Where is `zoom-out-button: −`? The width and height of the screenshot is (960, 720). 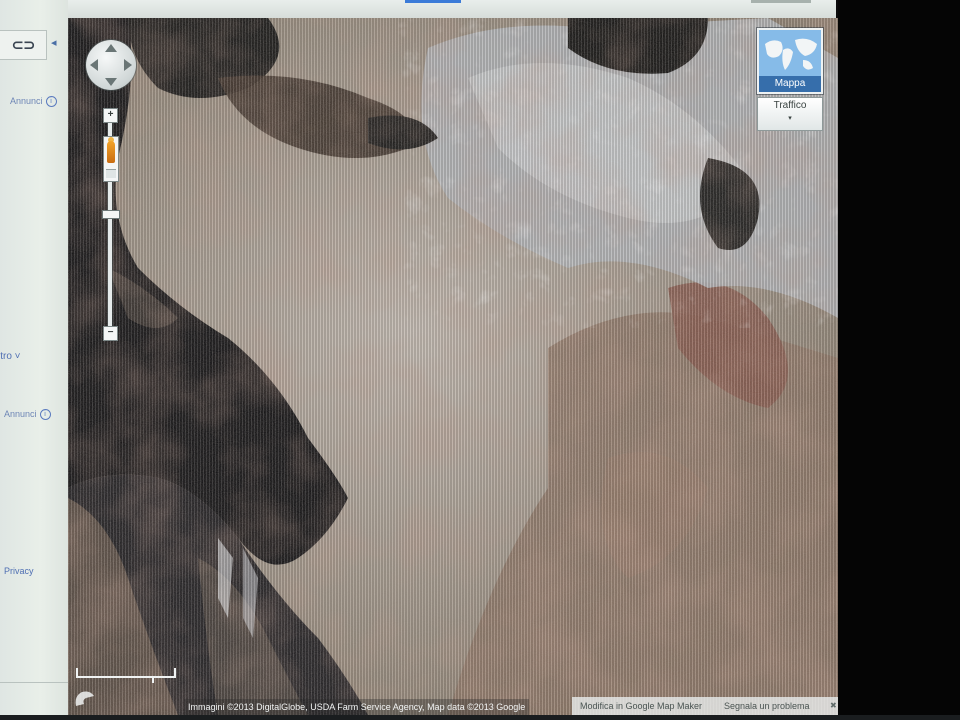 zoom-out-button: − is located at coordinates (110, 333).